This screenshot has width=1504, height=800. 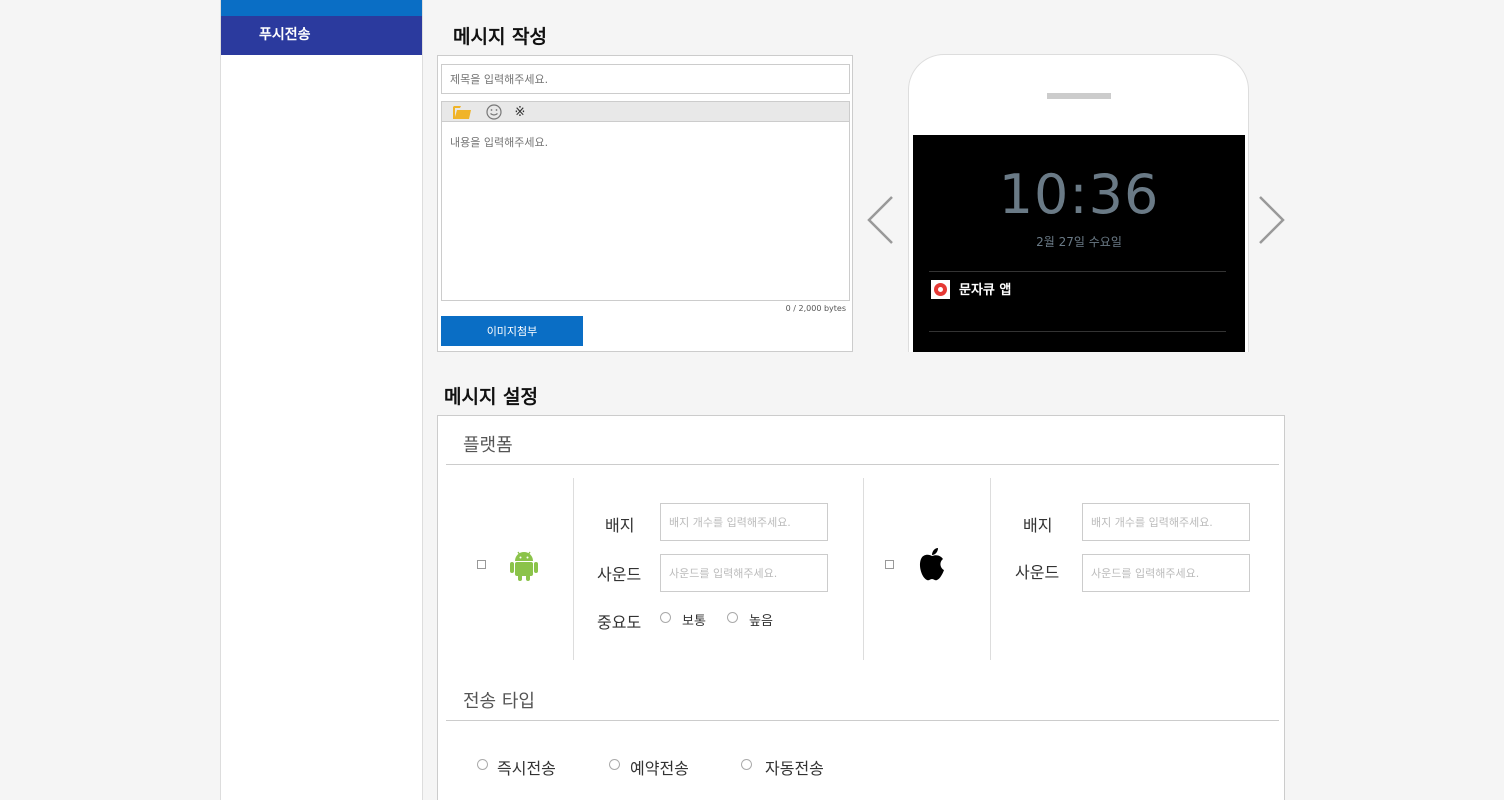 What do you see at coordinates (645, 79) in the screenshot?
I see `title-input` at bounding box center [645, 79].